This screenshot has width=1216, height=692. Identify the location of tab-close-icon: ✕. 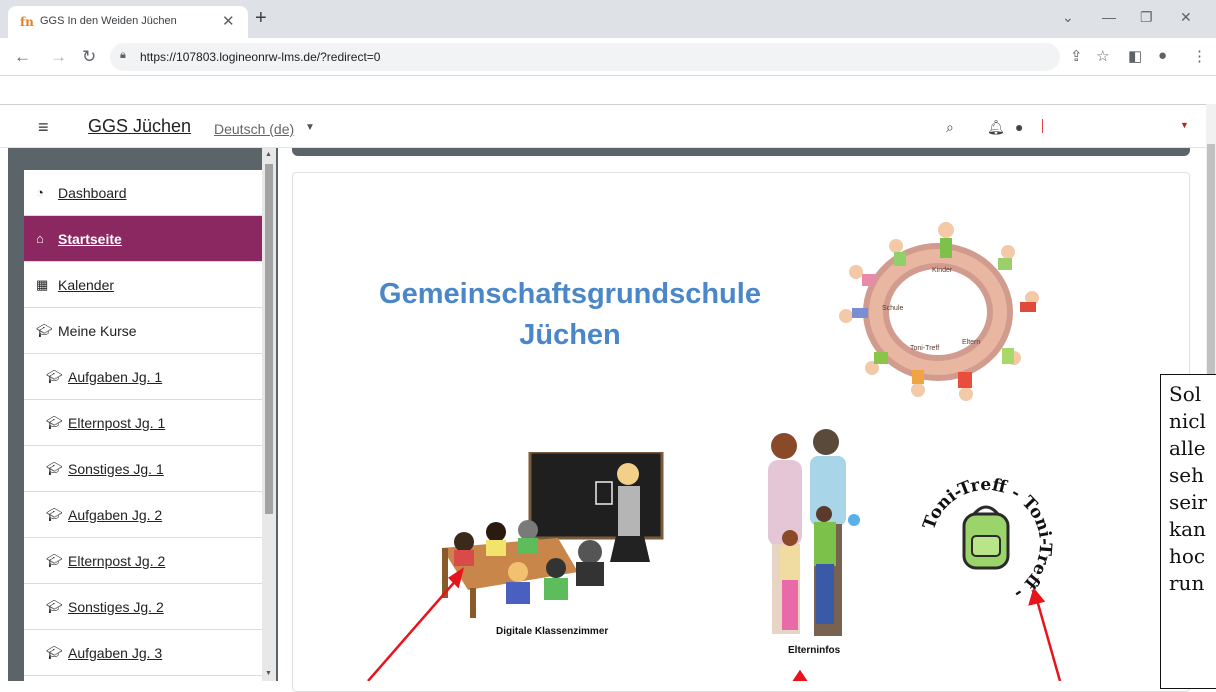
(228, 21).